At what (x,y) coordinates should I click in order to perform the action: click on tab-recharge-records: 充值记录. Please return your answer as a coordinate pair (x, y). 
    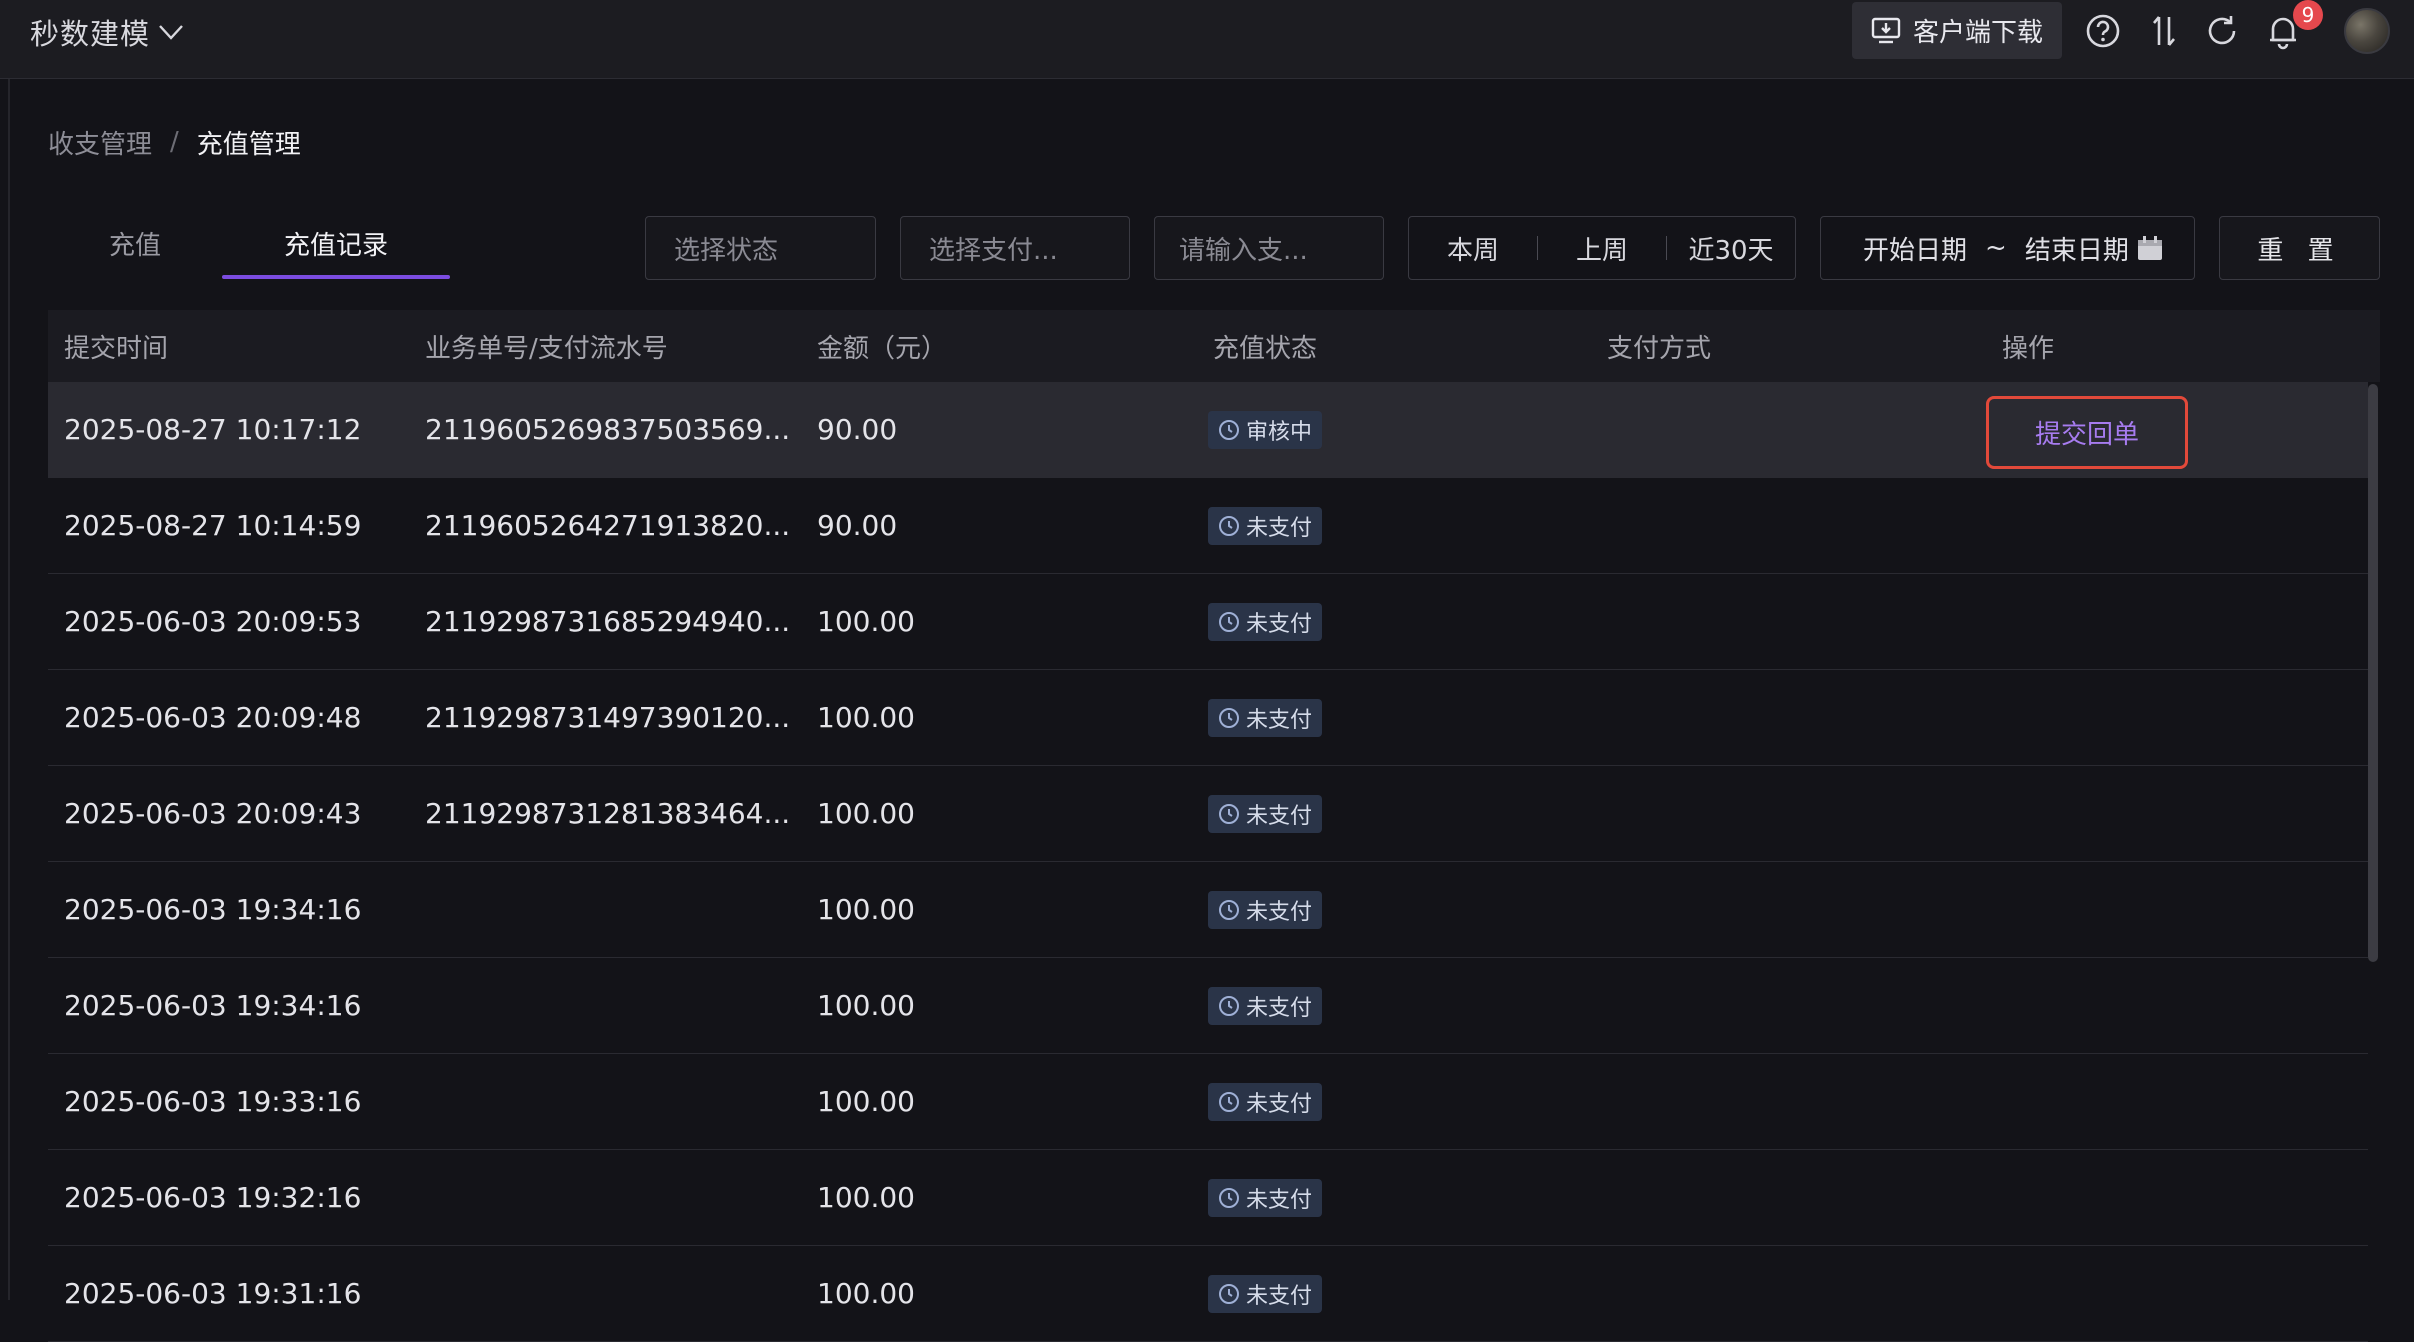
    Looking at the image, I should click on (336, 243).